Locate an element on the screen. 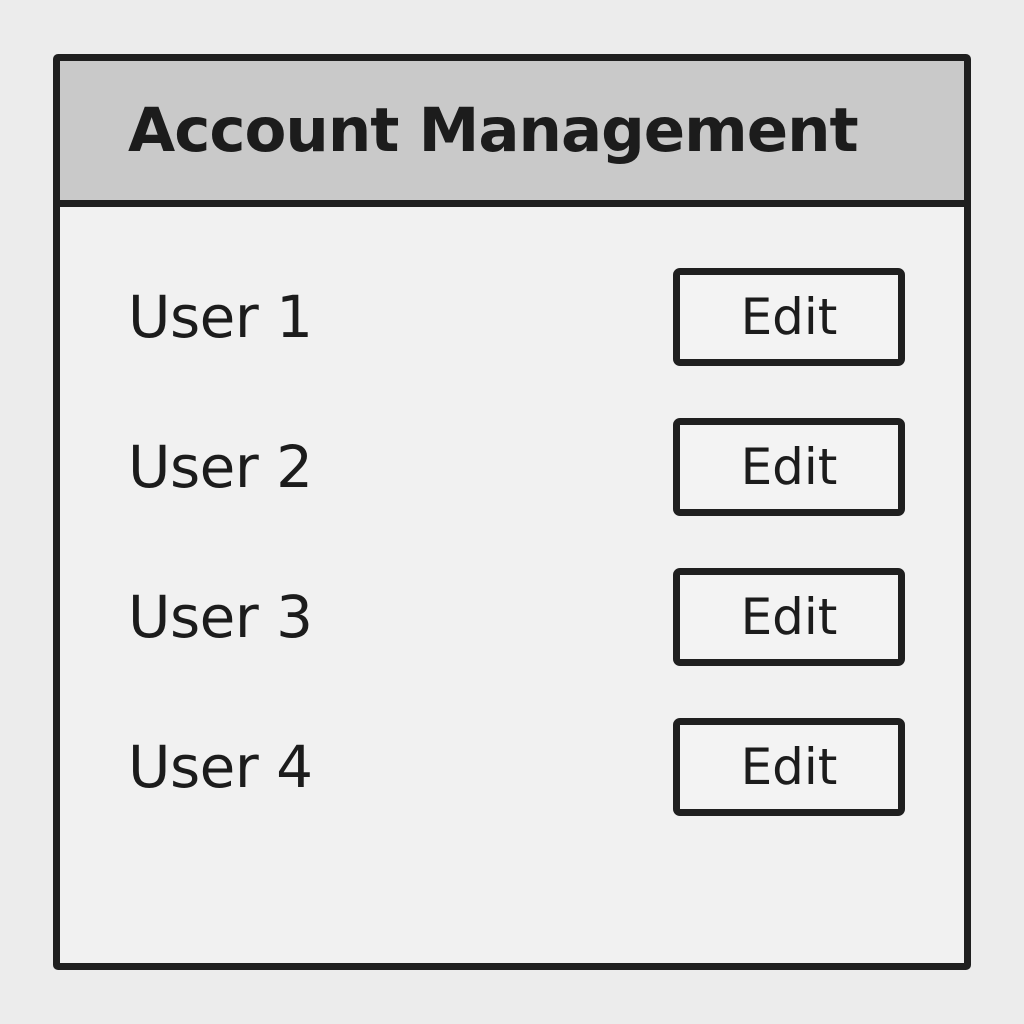  user-name: User 3 is located at coordinates (220, 617).